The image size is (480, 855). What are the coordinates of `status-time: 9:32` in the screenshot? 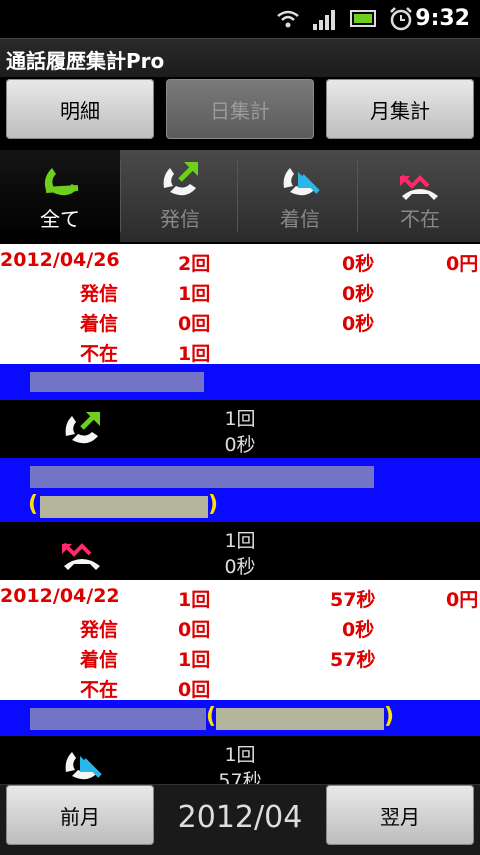 It's located at (442, 18).